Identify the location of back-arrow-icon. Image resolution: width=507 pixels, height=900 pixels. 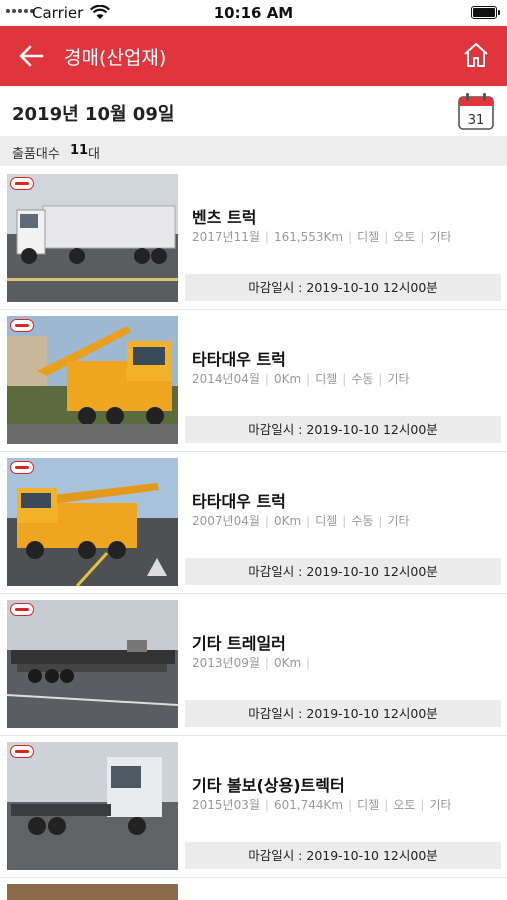
(31, 56).